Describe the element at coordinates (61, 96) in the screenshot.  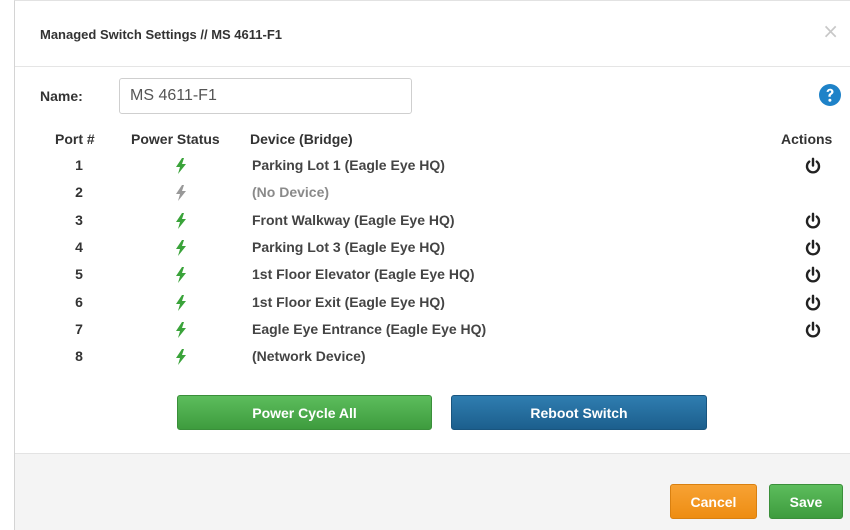
I see `name-label: Name:` at that location.